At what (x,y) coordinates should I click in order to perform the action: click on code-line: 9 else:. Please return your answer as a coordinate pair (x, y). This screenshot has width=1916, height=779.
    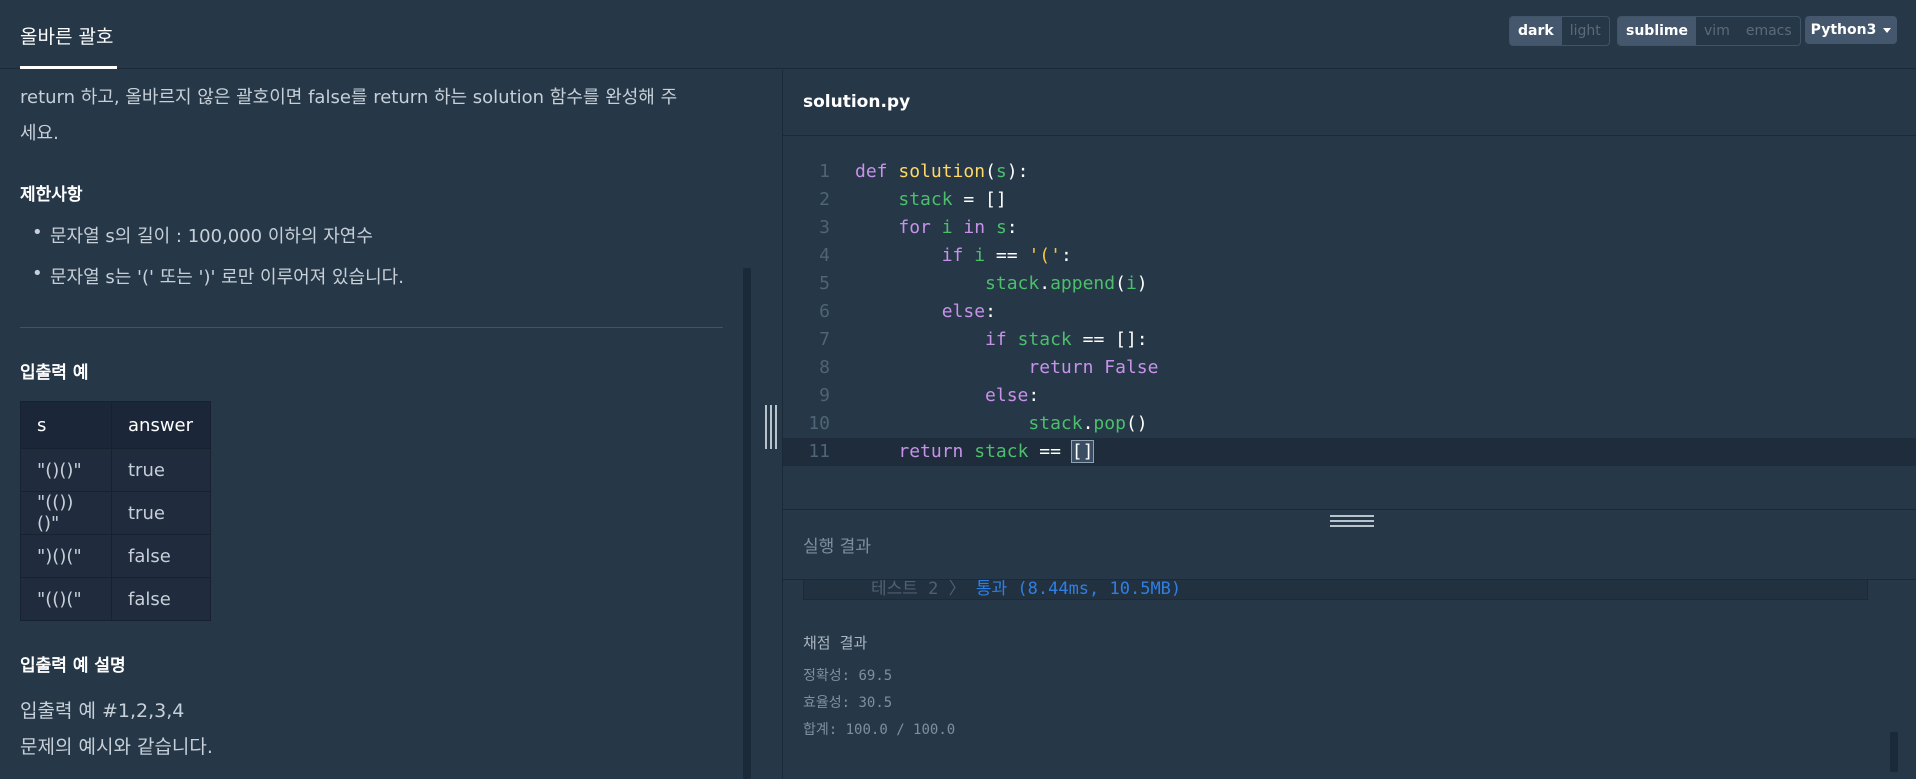
    Looking at the image, I should click on (1349, 396).